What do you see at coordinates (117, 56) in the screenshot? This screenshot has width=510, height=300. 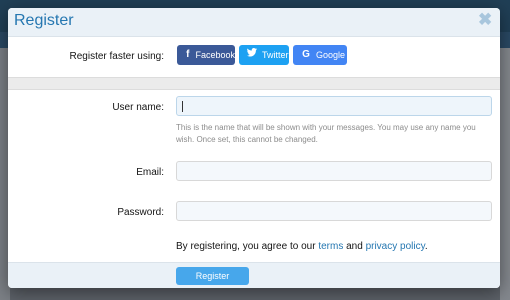 I see `social-login-label: Register faster using:` at bounding box center [117, 56].